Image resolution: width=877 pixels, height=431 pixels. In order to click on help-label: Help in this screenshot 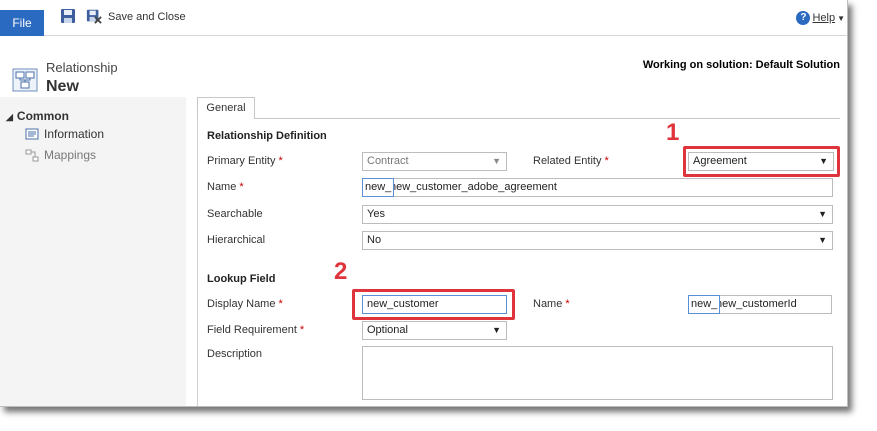, I will do `click(824, 18)`.